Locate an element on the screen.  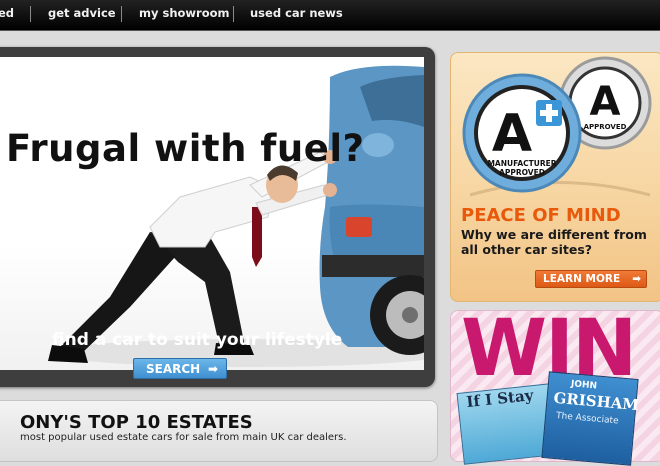
book1-title: If I Stay is located at coordinates (500, 399).